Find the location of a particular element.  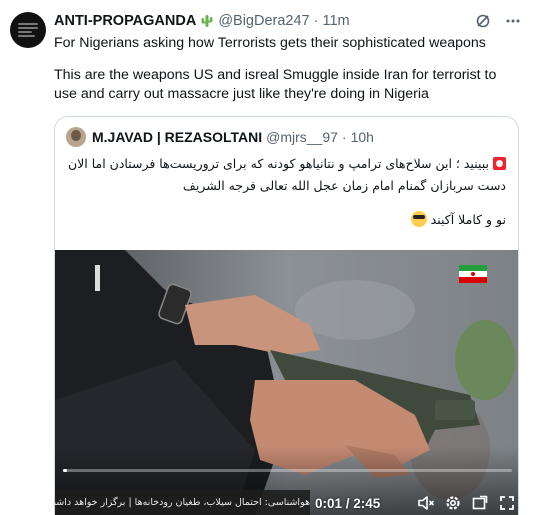

popout-icon is located at coordinates (480, 502).